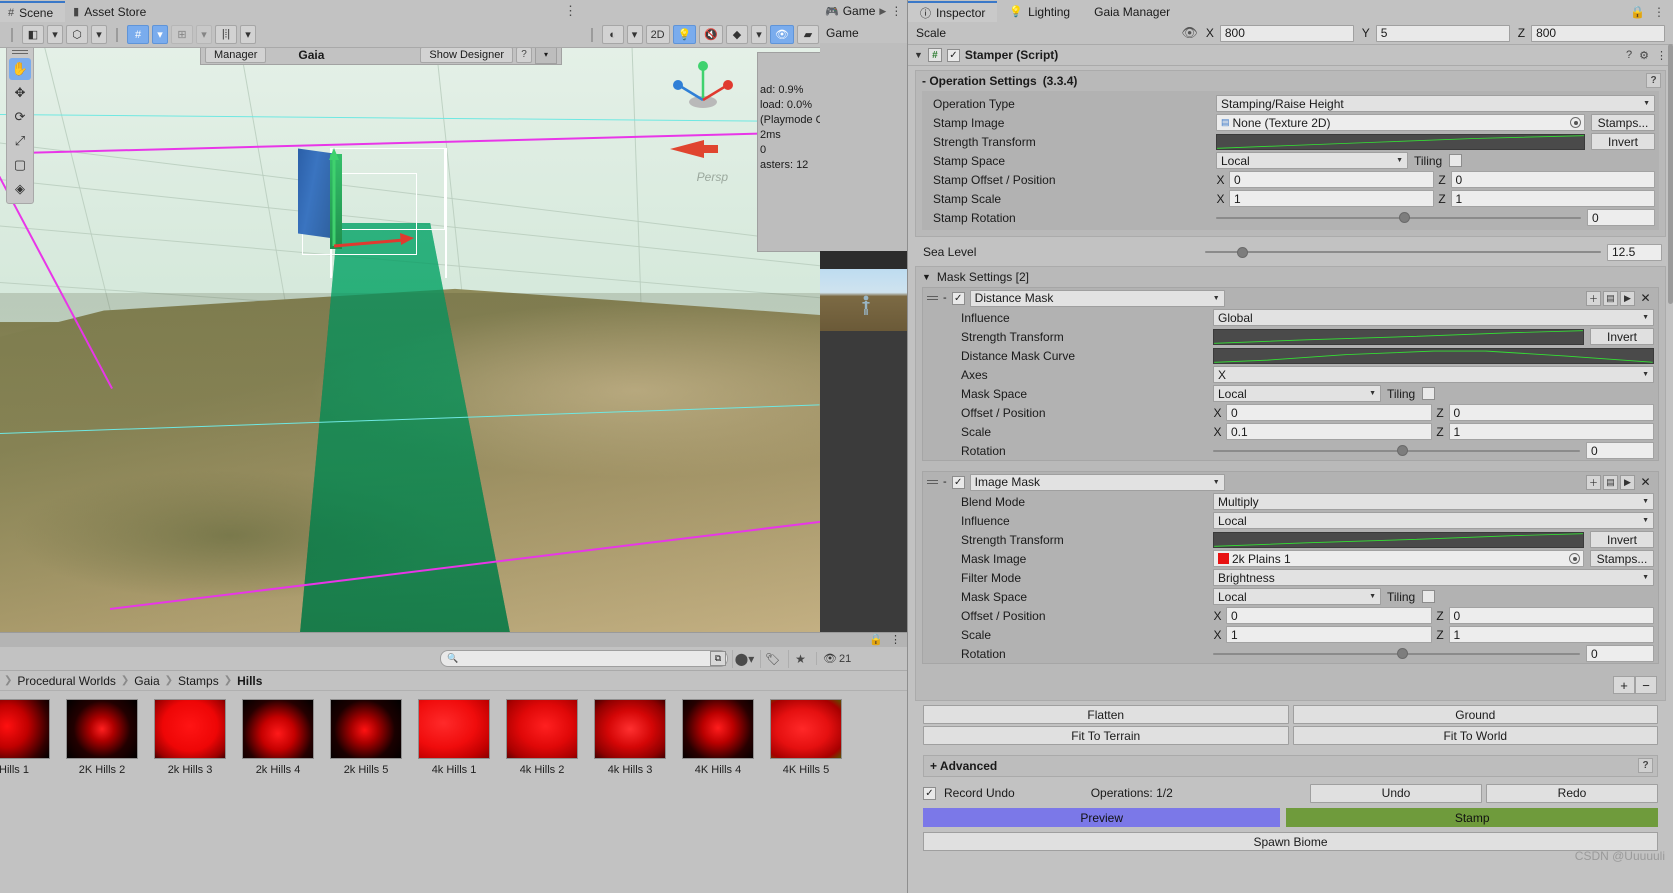 This screenshot has width=1673, height=893. I want to click on redo-button: Redo, so click(1572, 793).